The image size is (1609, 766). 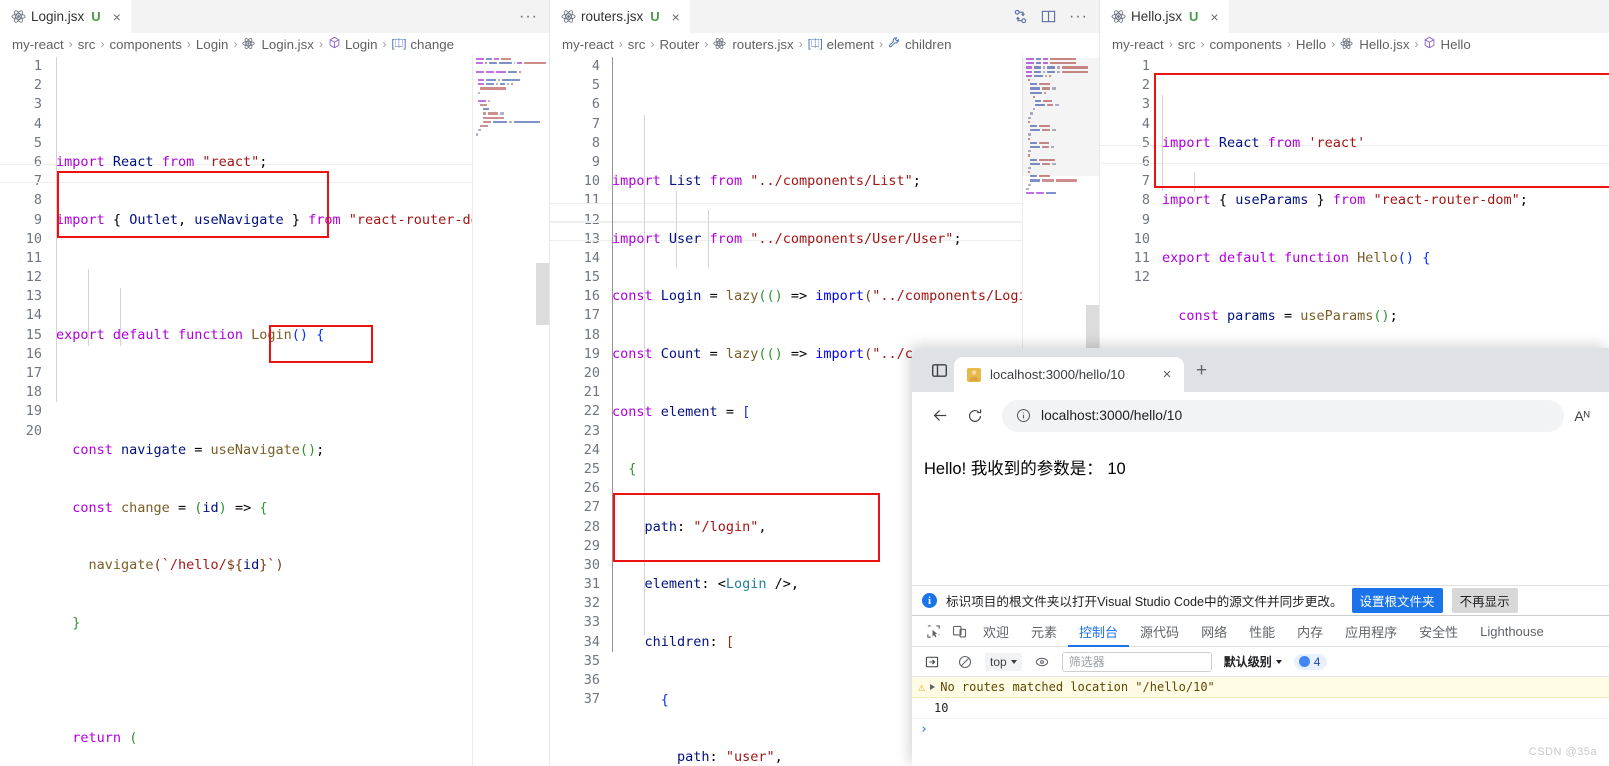 I want to click on console-row-warning: ⚠ No routes matched location "/hello/10", so click(x=1260, y=687).